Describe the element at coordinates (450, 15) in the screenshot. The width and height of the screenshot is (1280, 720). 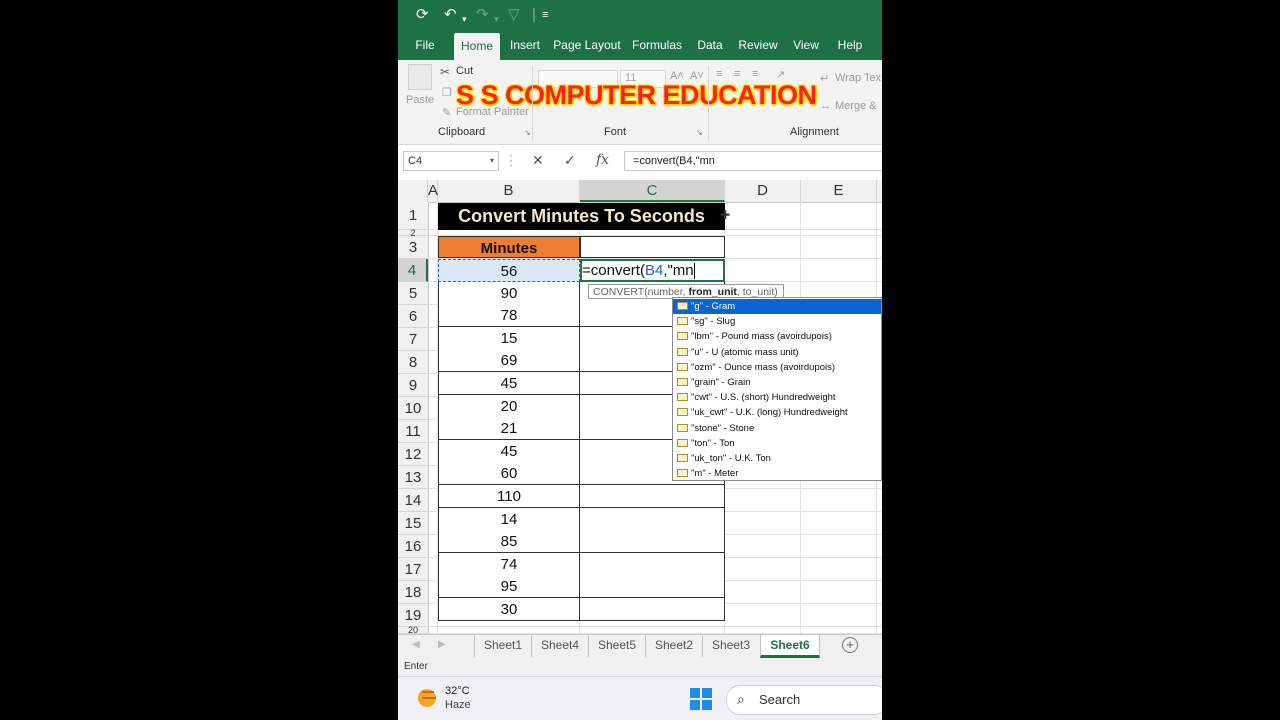
I see `undo-icon: ↶` at that location.